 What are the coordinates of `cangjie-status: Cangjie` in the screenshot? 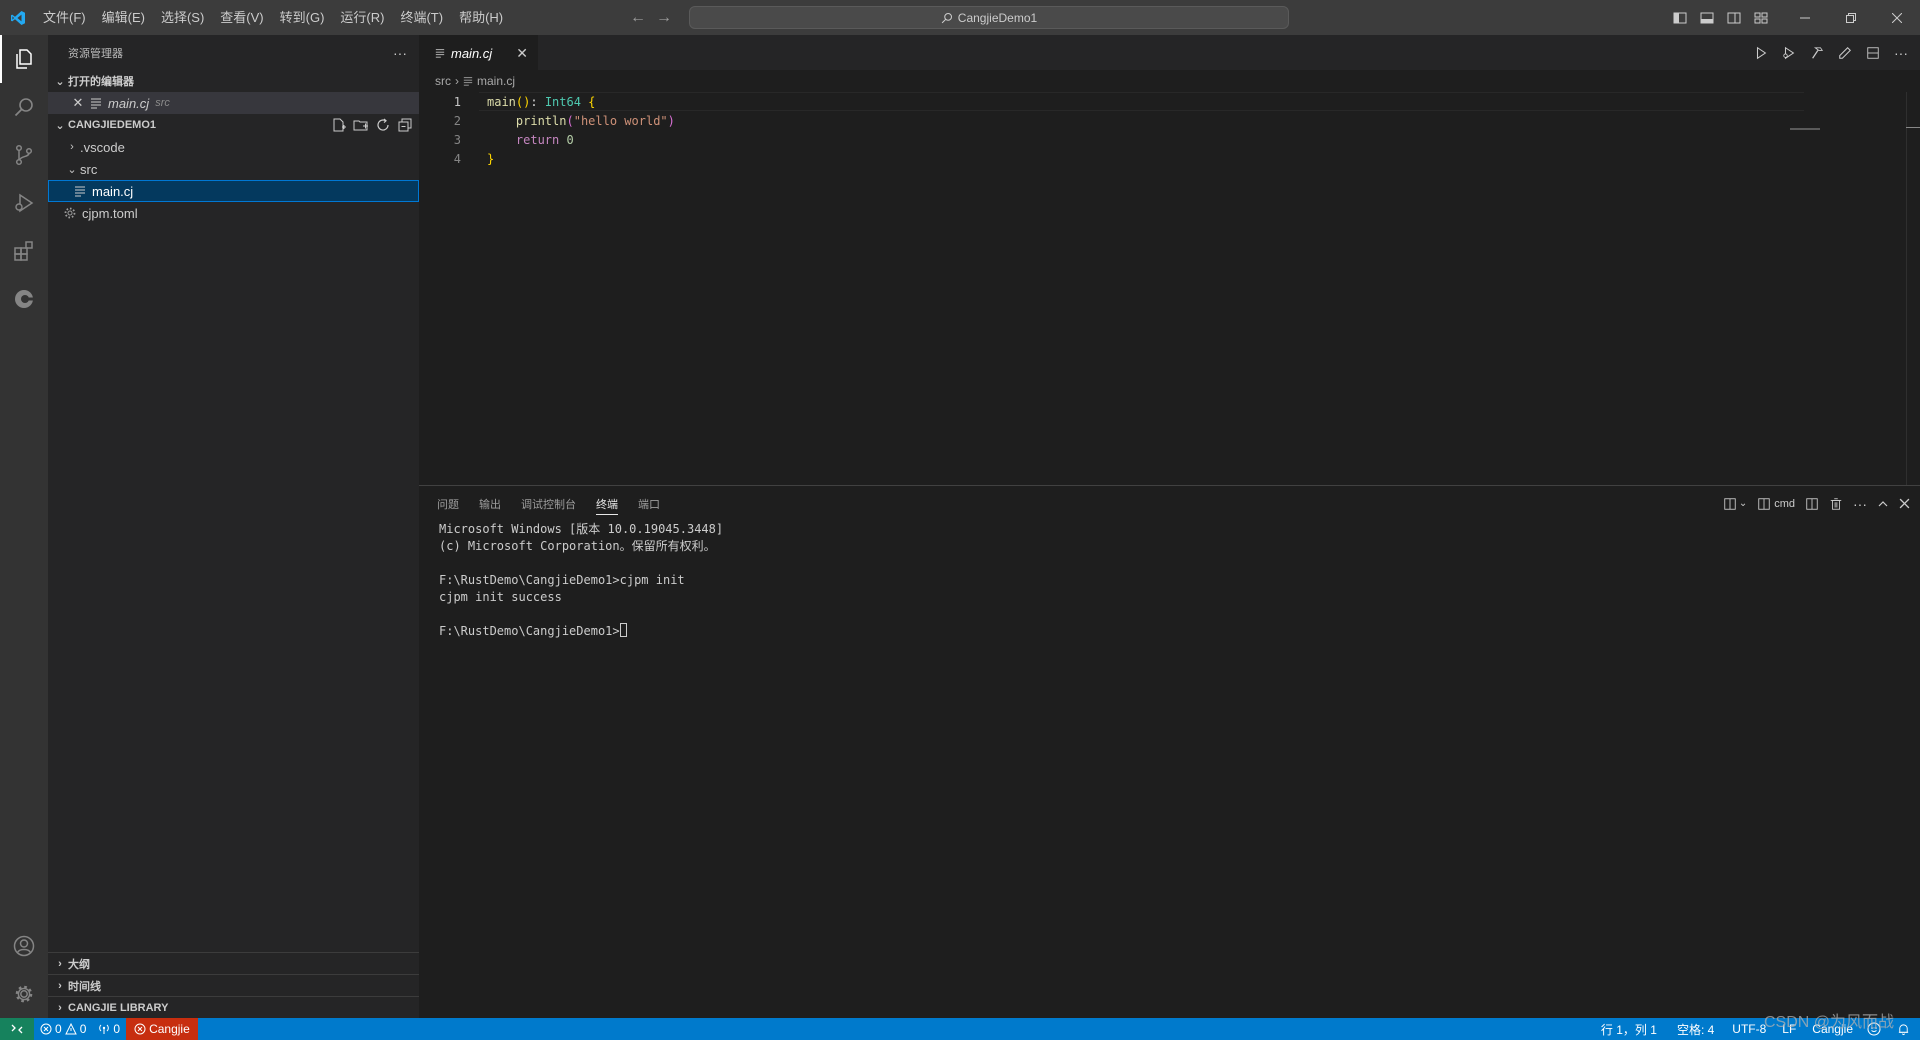 It's located at (162, 1029).